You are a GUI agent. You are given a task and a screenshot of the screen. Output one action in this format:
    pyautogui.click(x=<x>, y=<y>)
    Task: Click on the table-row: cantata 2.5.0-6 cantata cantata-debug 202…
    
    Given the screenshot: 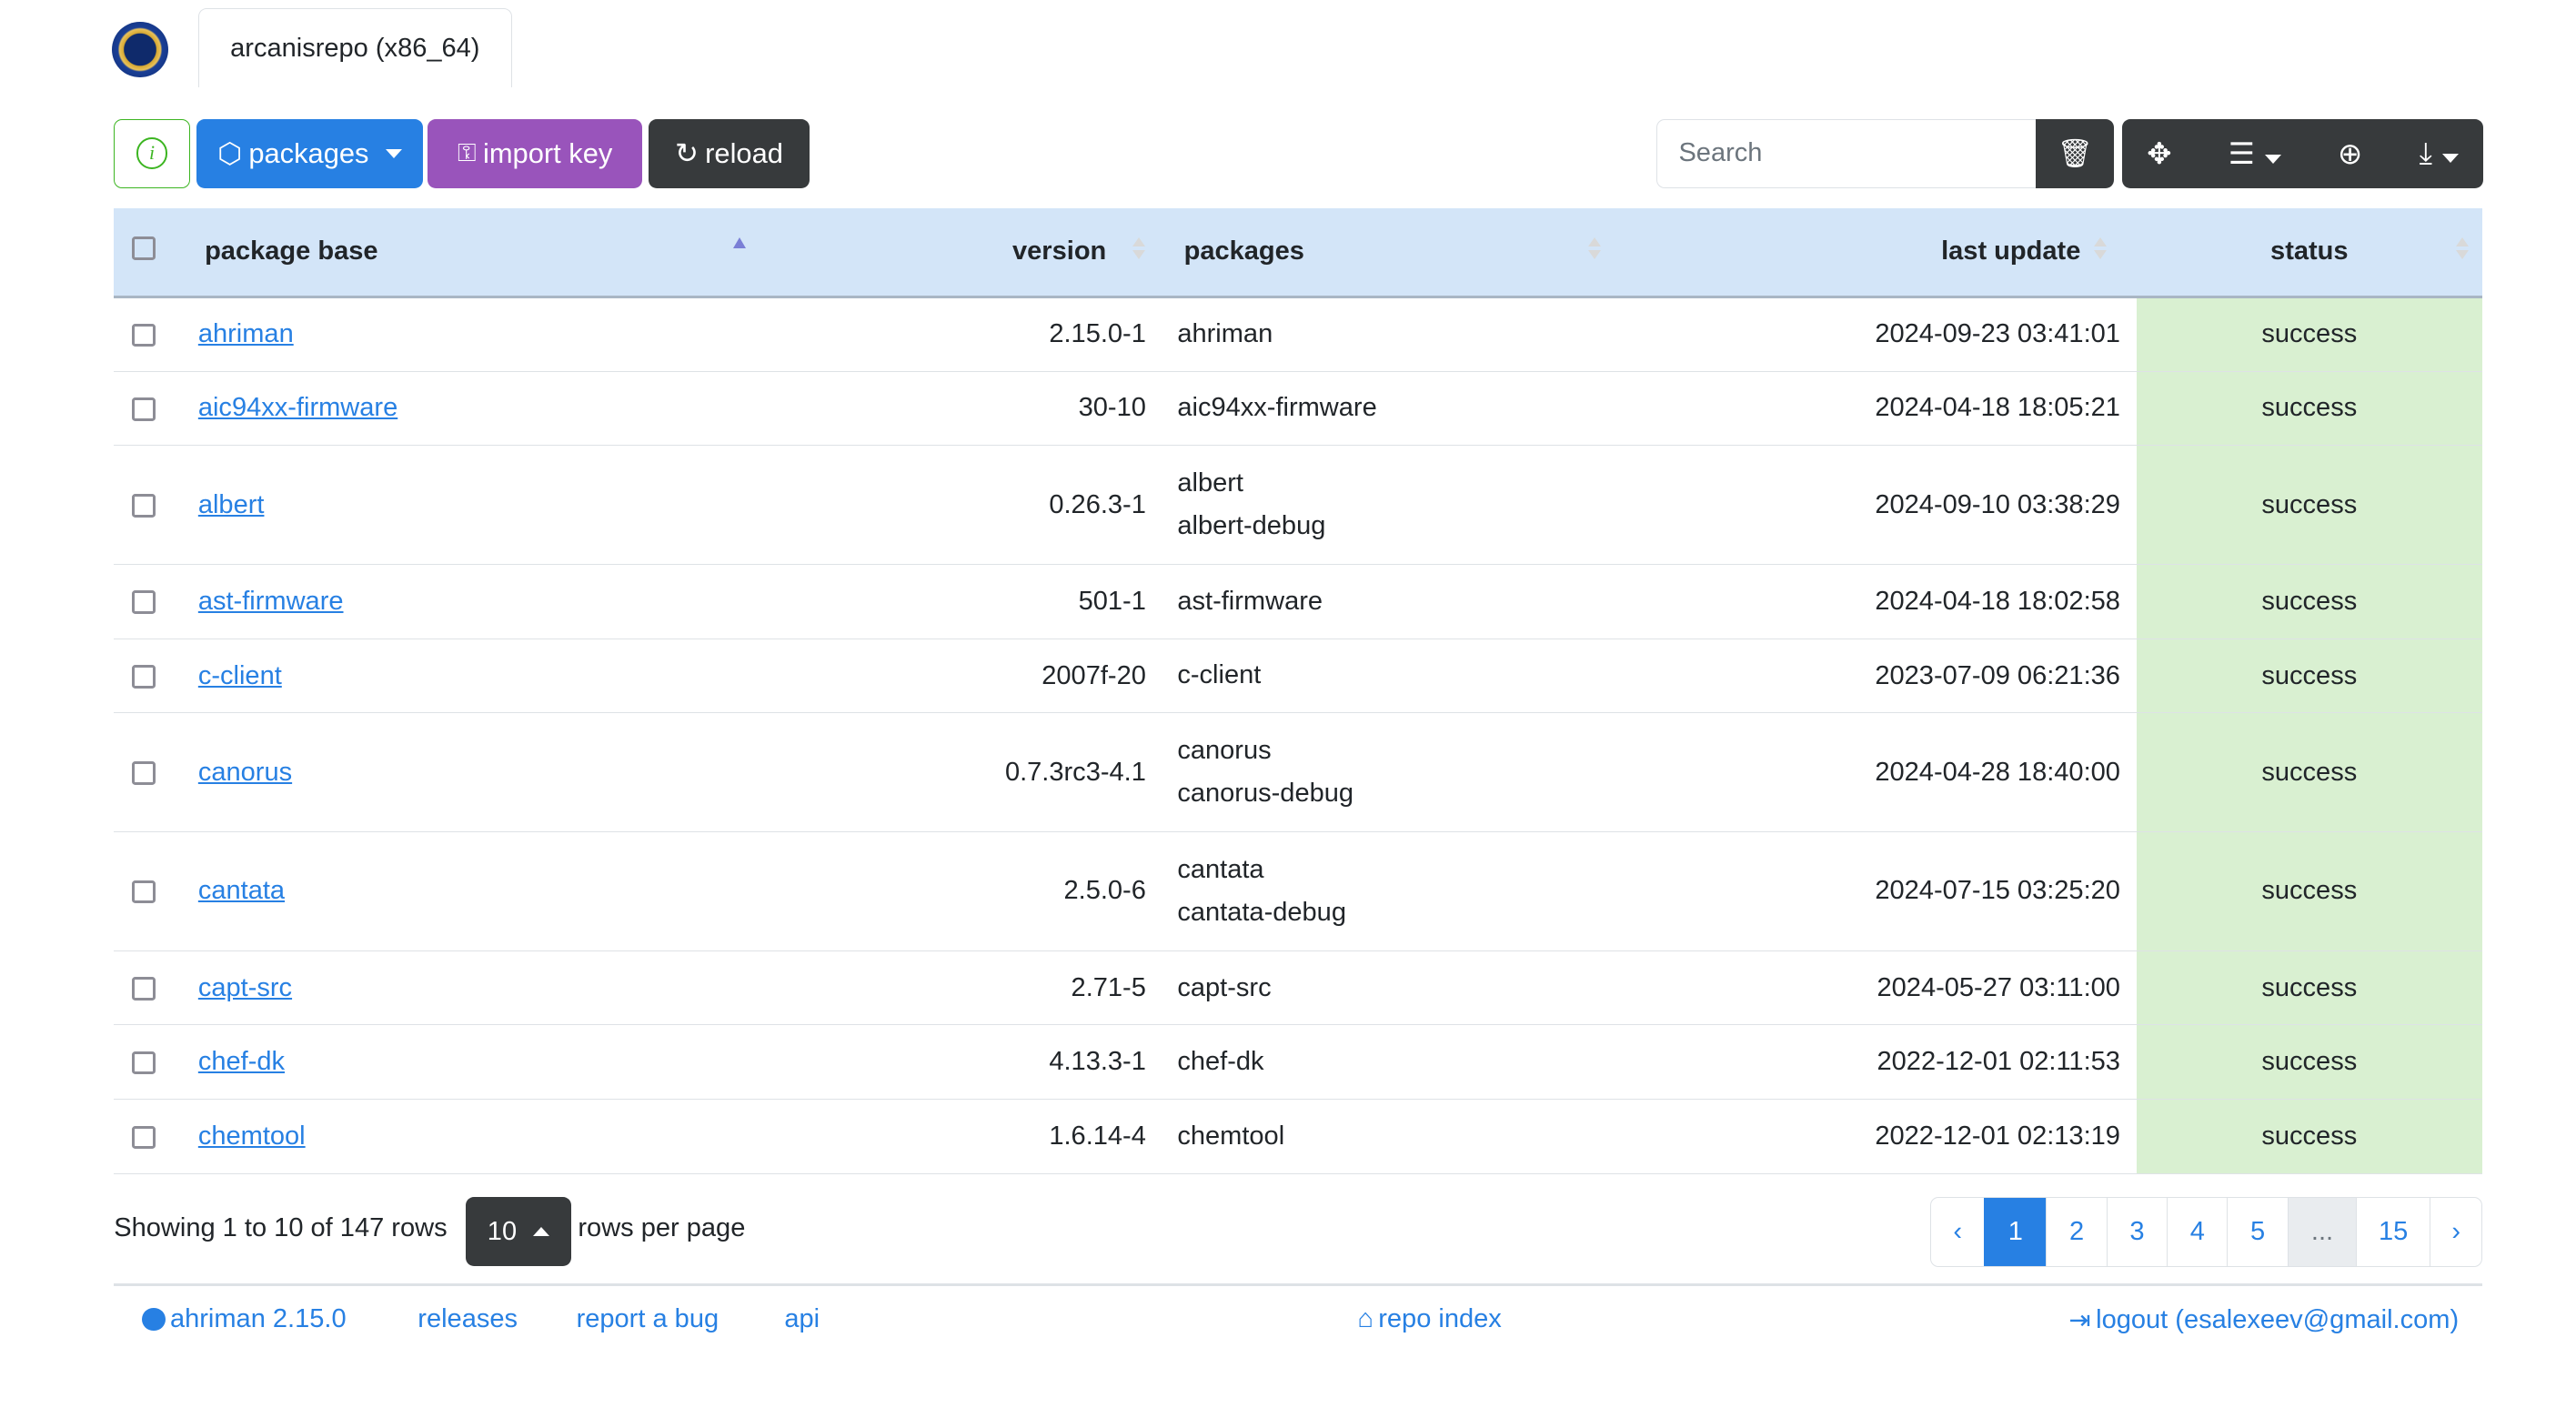 What is the action you would take?
    pyautogui.click(x=1298, y=891)
    